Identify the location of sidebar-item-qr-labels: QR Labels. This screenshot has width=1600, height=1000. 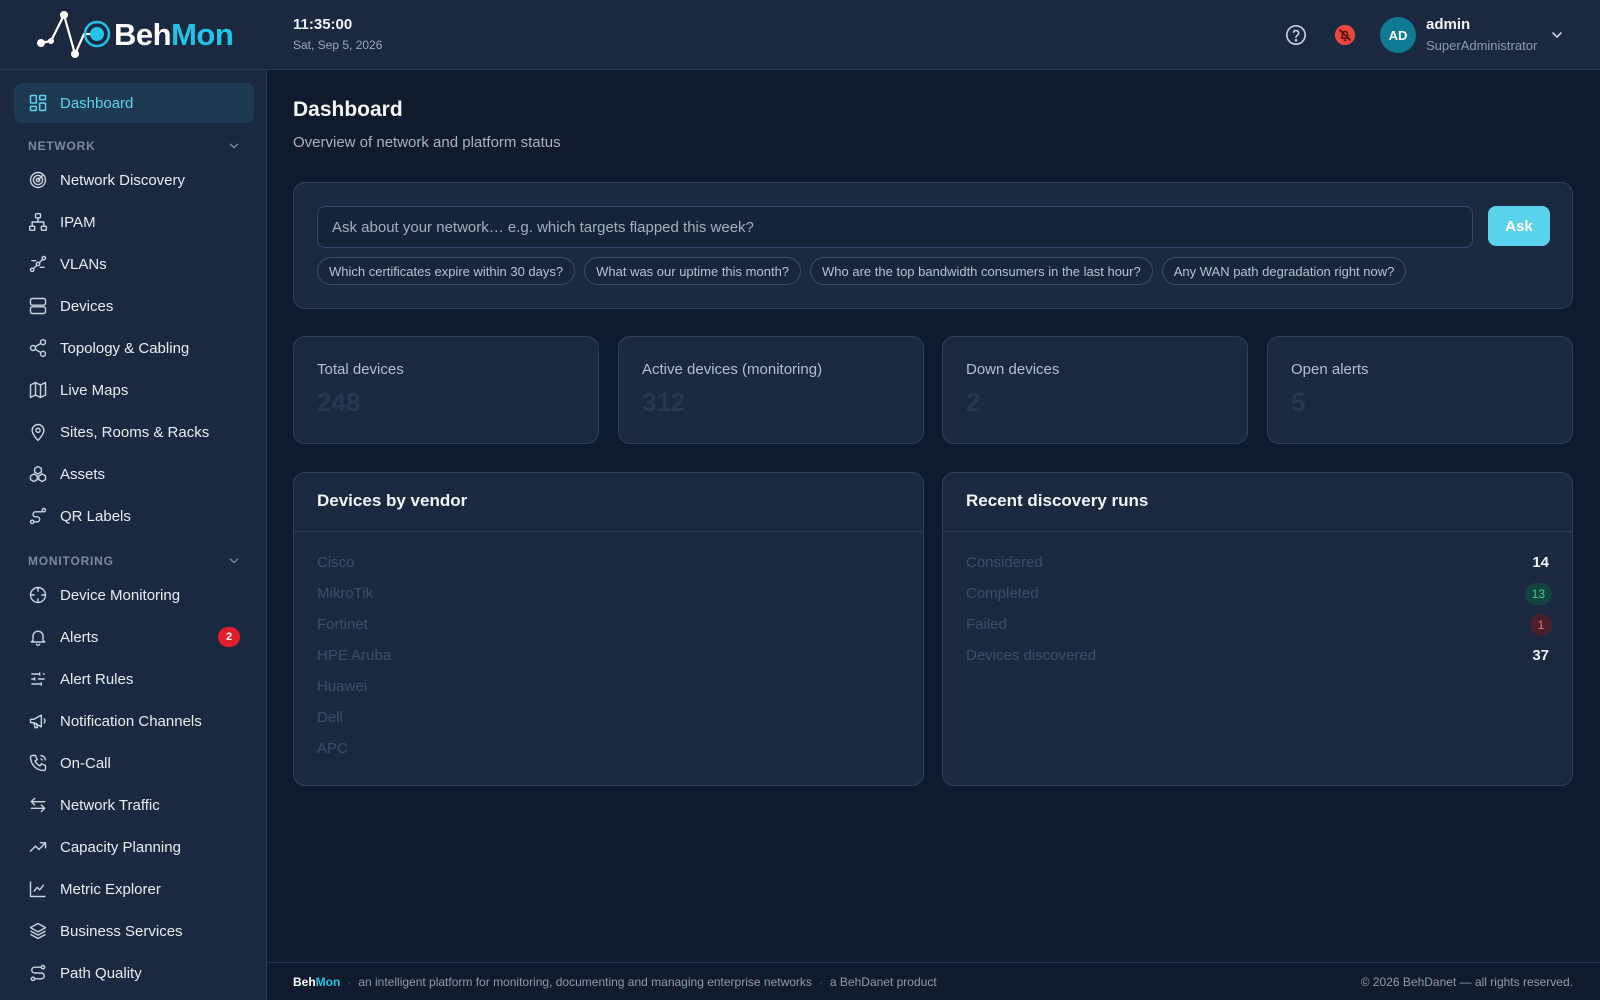
(134, 516).